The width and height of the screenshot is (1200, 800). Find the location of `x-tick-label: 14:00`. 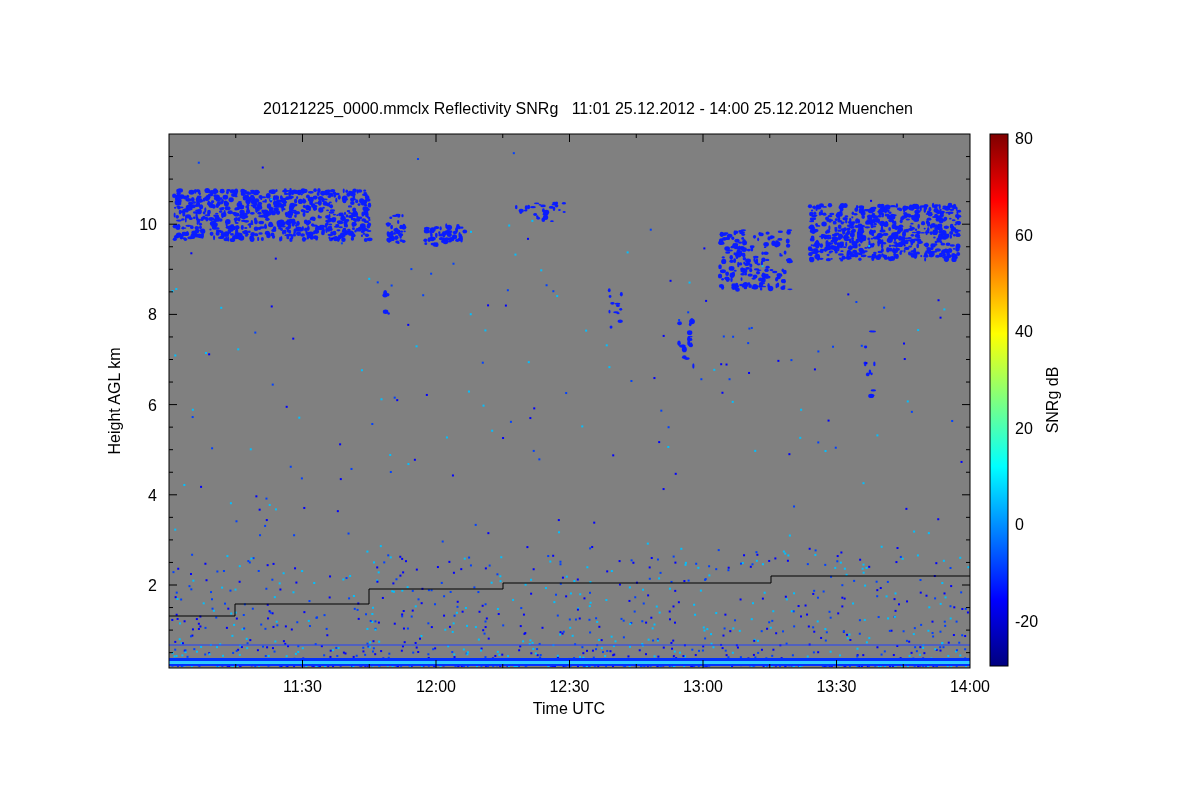

x-tick-label: 14:00 is located at coordinates (970, 686).